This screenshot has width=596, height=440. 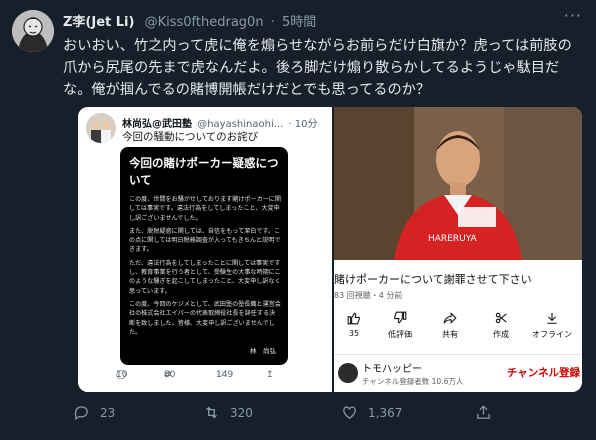 What do you see at coordinates (227, 122) in the screenshot?
I see `embedded-tweet-header: 林尚弘@武田塾 @hayashinaohi... · 10分` at bounding box center [227, 122].